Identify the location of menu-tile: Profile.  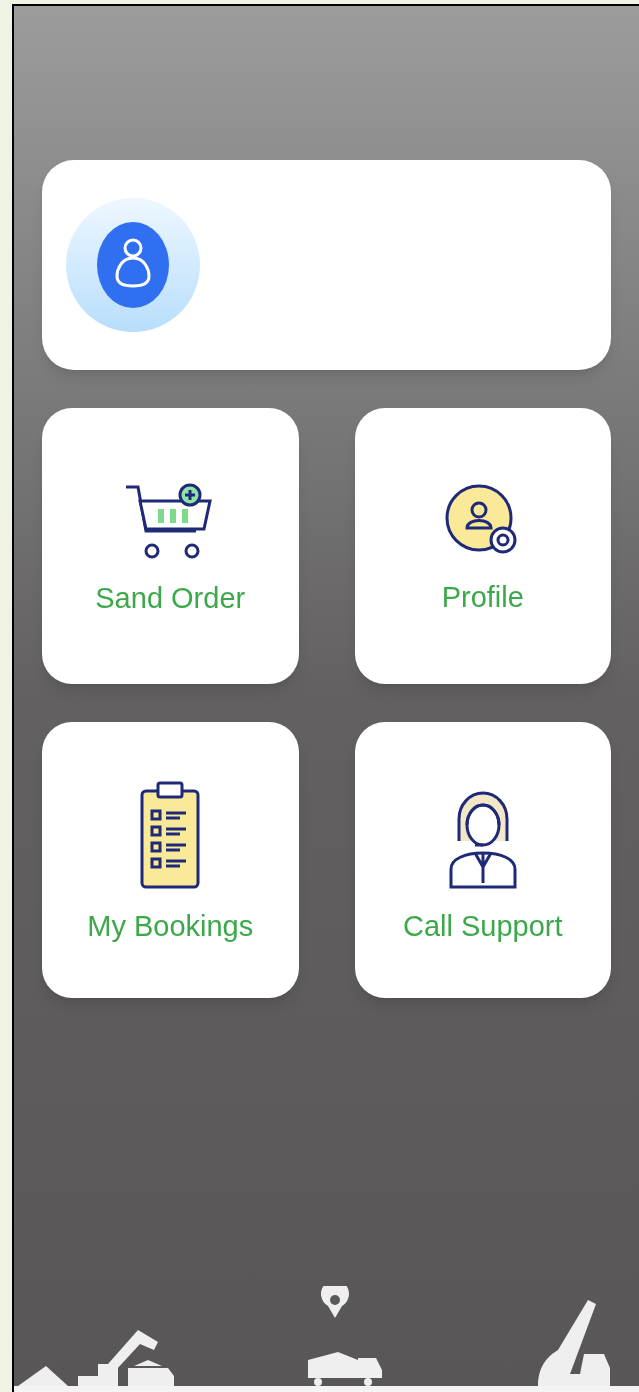
(482, 546).